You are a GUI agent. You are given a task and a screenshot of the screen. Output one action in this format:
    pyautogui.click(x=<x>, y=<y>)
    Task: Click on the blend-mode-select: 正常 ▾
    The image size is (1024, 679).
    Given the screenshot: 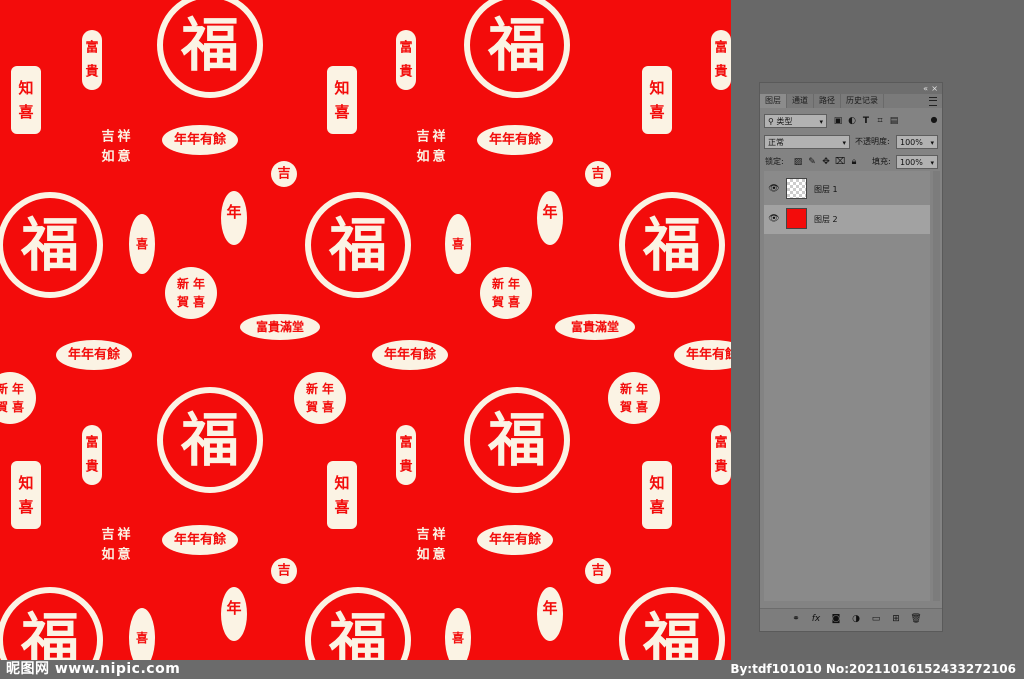 What is the action you would take?
    pyautogui.click(x=807, y=142)
    